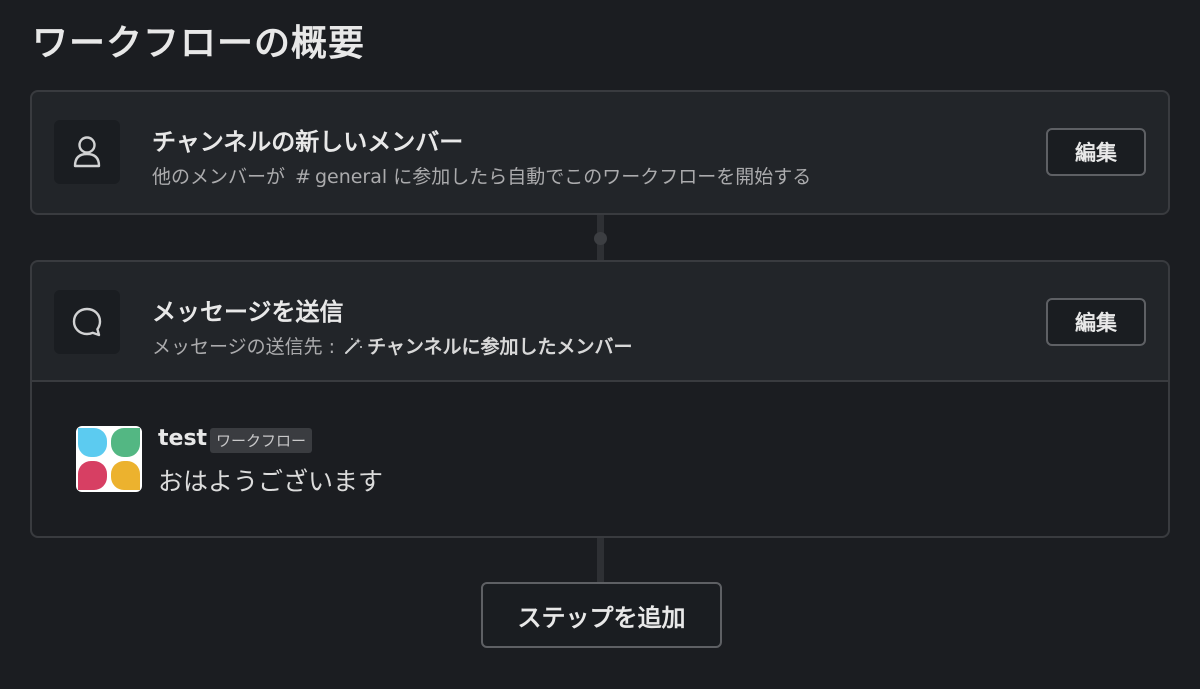 This screenshot has width=1200, height=689. What do you see at coordinates (109, 459) in the screenshot?
I see `app-avatar` at bounding box center [109, 459].